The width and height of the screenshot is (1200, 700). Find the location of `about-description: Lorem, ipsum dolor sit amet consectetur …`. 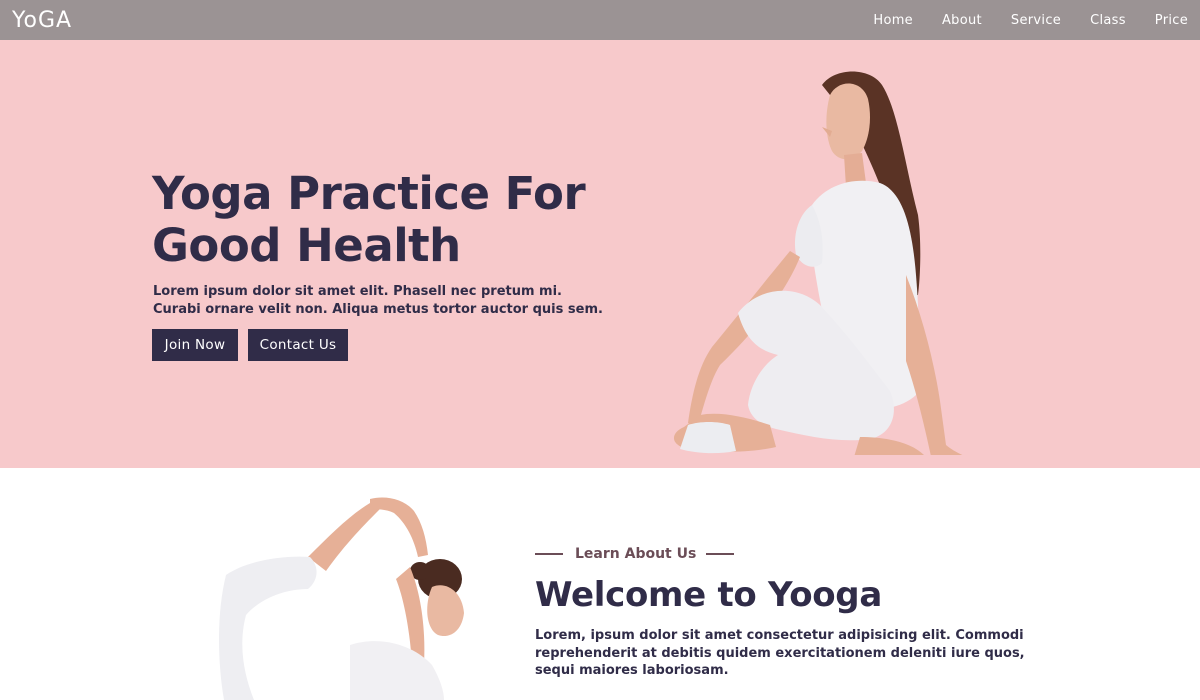

about-description: Lorem, ipsum dolor sit amet consectetur … is located at coordinates (780, 653).